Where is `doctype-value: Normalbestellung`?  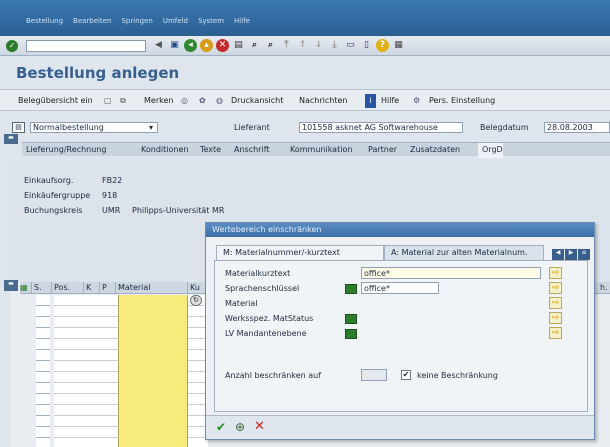
doctype-value: Normalbestellung is located at coordinates (68, 127).